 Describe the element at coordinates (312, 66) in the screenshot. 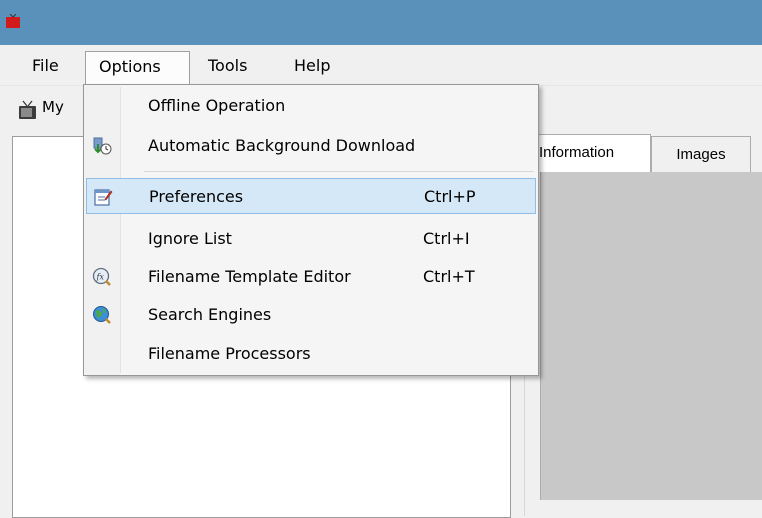

I see `menu-help: Help` at that location.